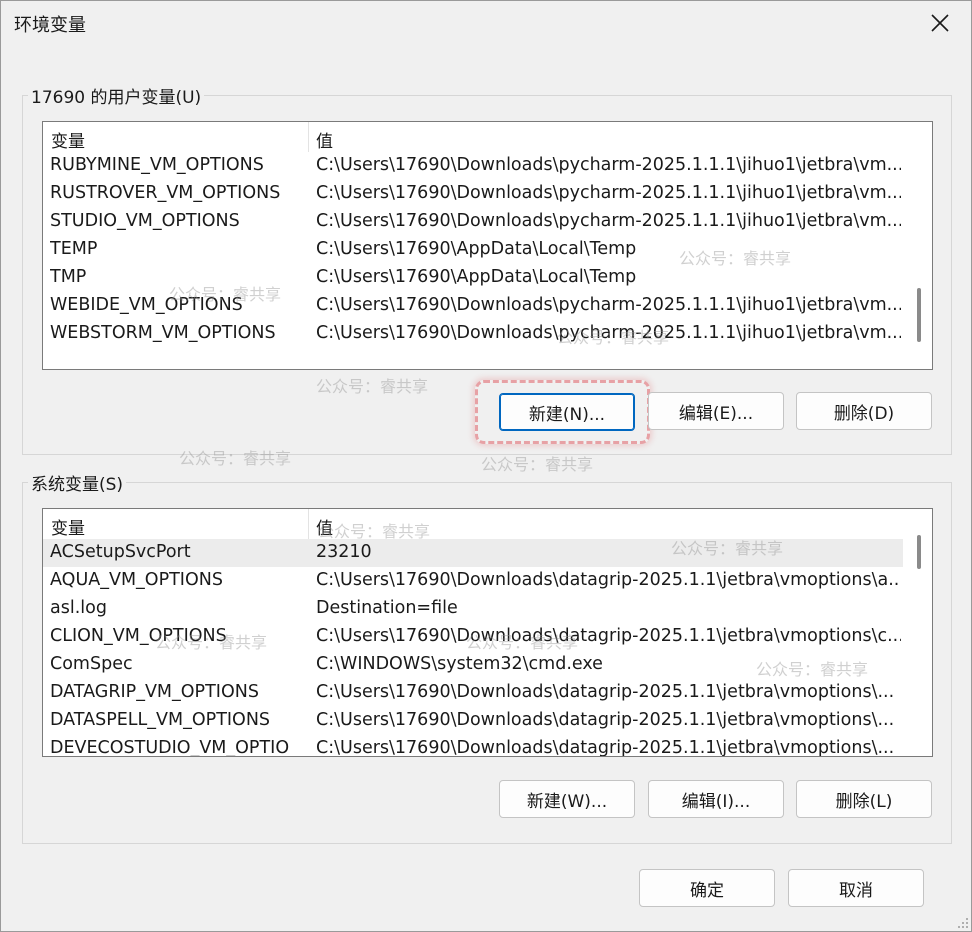 The width and height of the screenshot is (972, 932). What do you see at coordinates (68, 277) in the screenshot?
I see `variable-name-cell: TMP` at bounding box center [68, 277].